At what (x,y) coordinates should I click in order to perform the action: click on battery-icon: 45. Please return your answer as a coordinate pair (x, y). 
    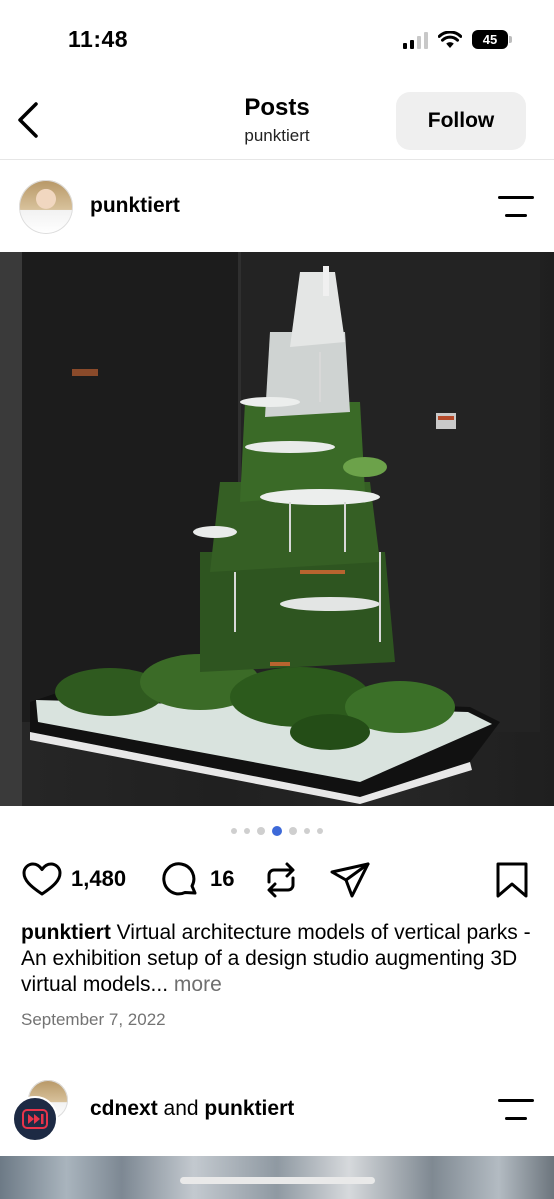
    Looking at the image, I should click on (492, 39).